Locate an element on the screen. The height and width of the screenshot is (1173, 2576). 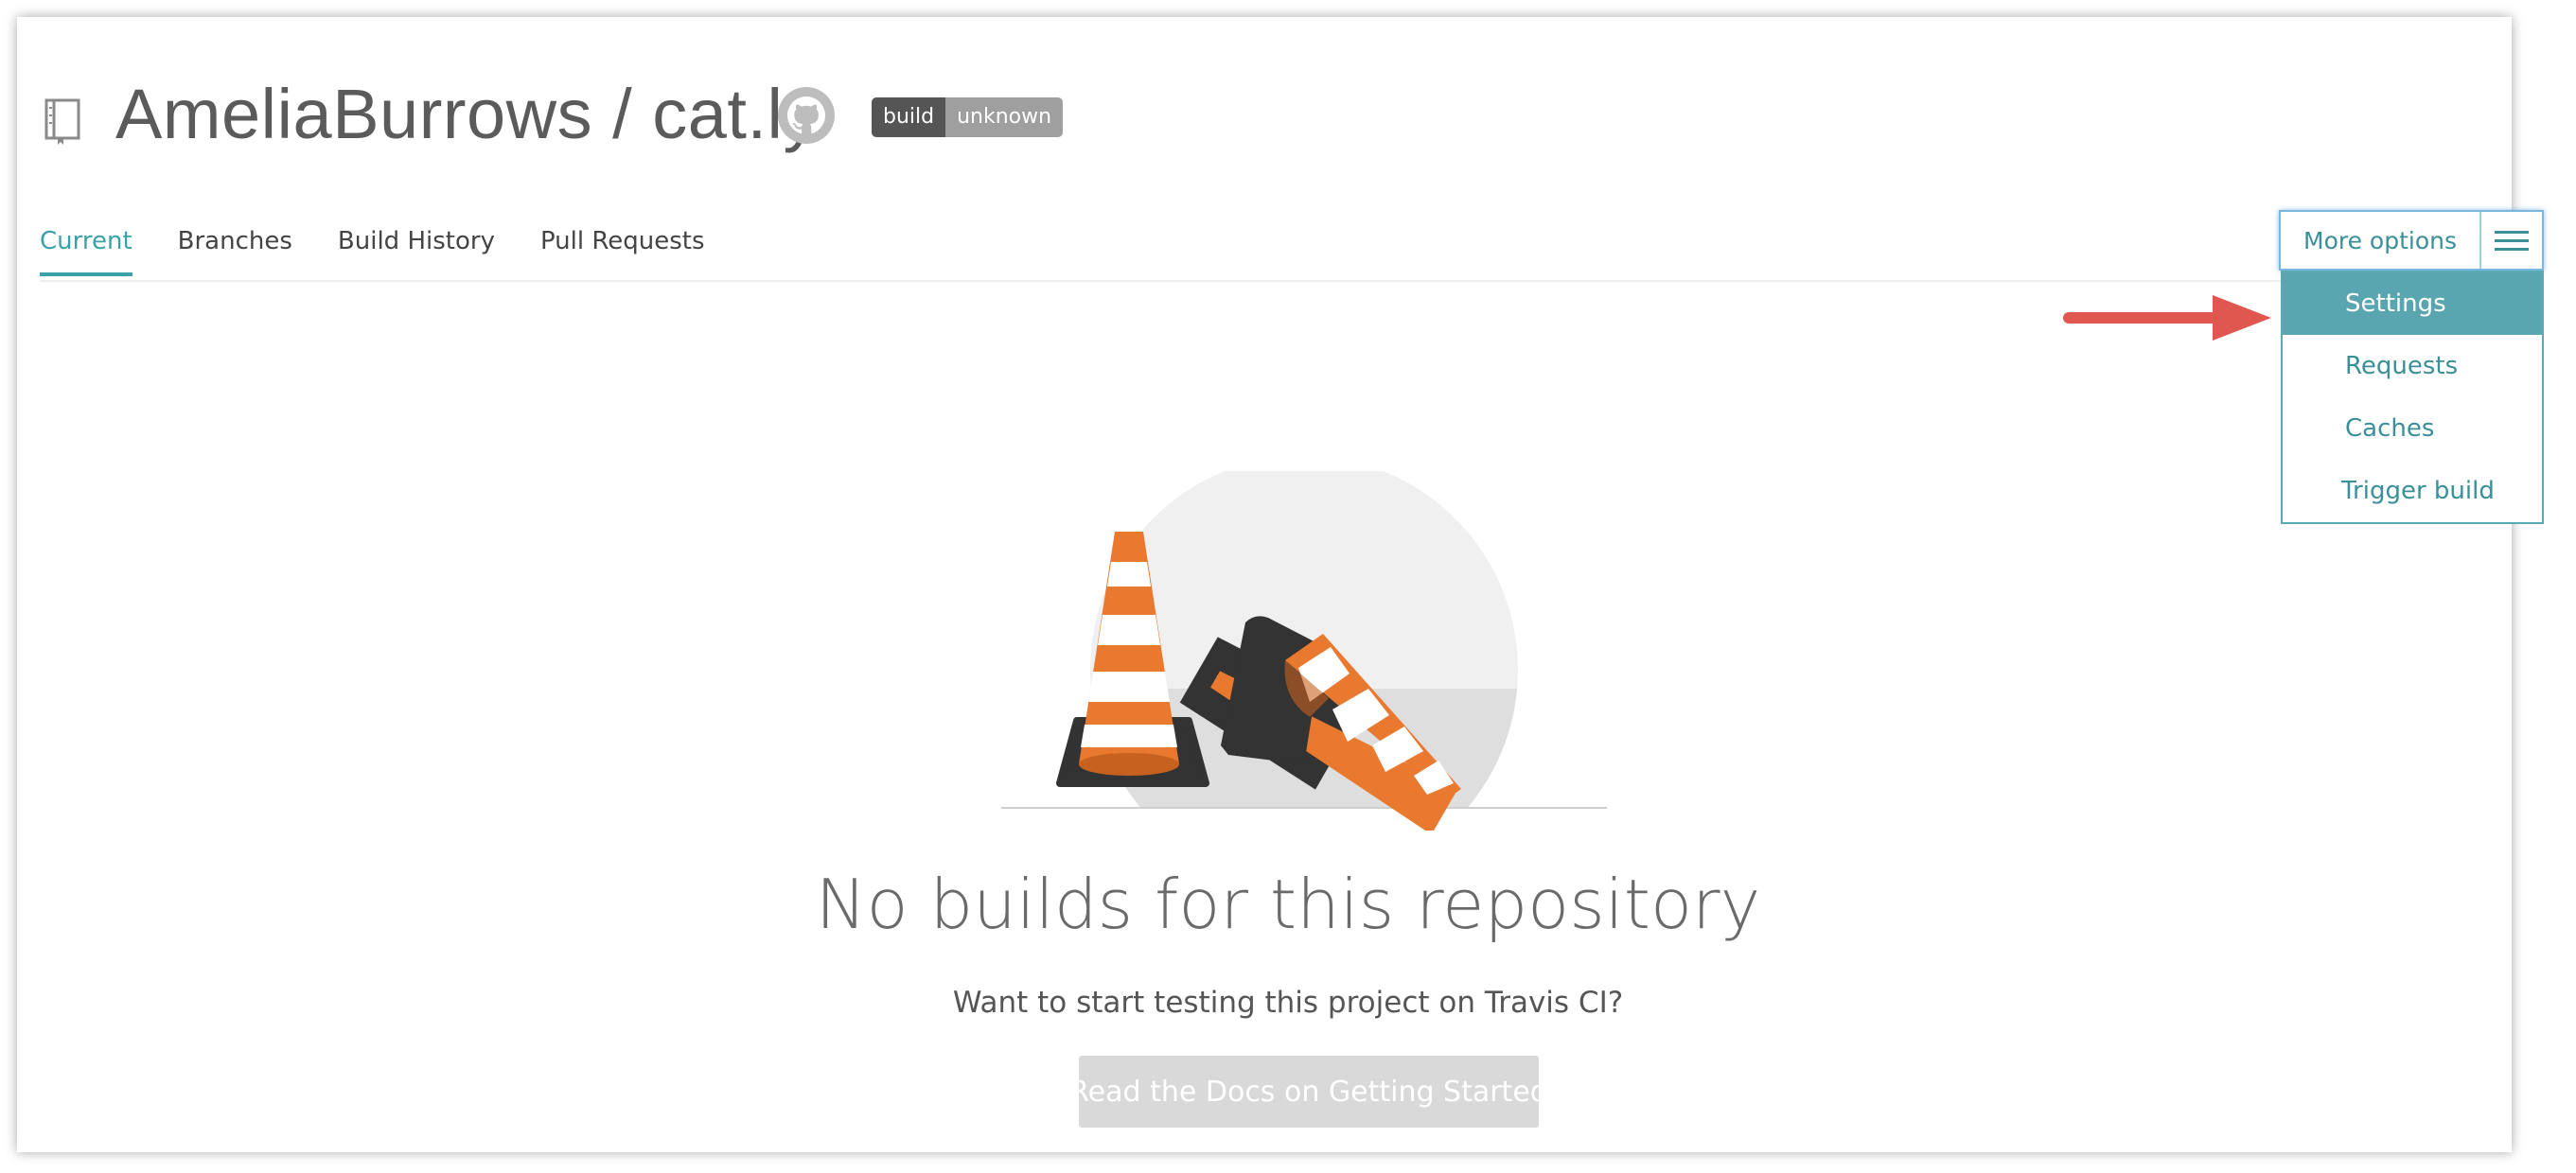
badge-label: build is located at coordinates (909, 117).